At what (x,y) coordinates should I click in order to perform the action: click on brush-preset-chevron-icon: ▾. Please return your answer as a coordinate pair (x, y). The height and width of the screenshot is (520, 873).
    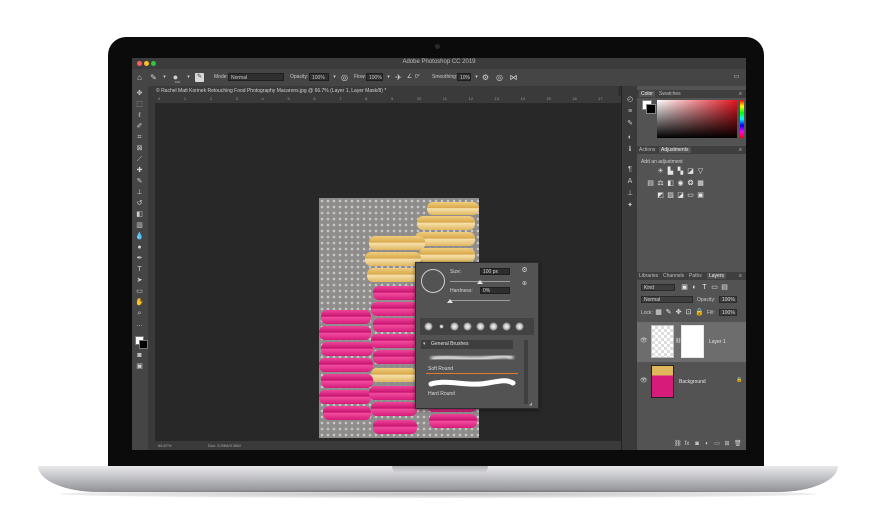
    Looking at the image, I should click on (188, 77).